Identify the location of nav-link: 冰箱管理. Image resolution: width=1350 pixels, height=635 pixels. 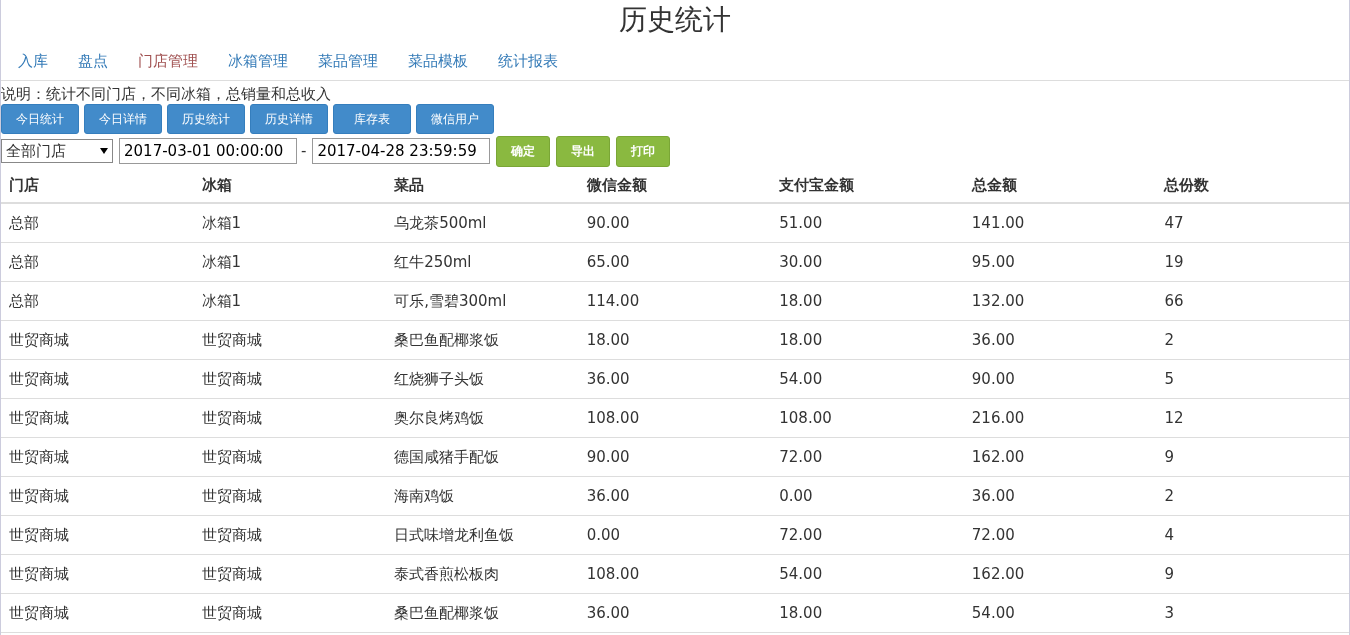
(258, 61).